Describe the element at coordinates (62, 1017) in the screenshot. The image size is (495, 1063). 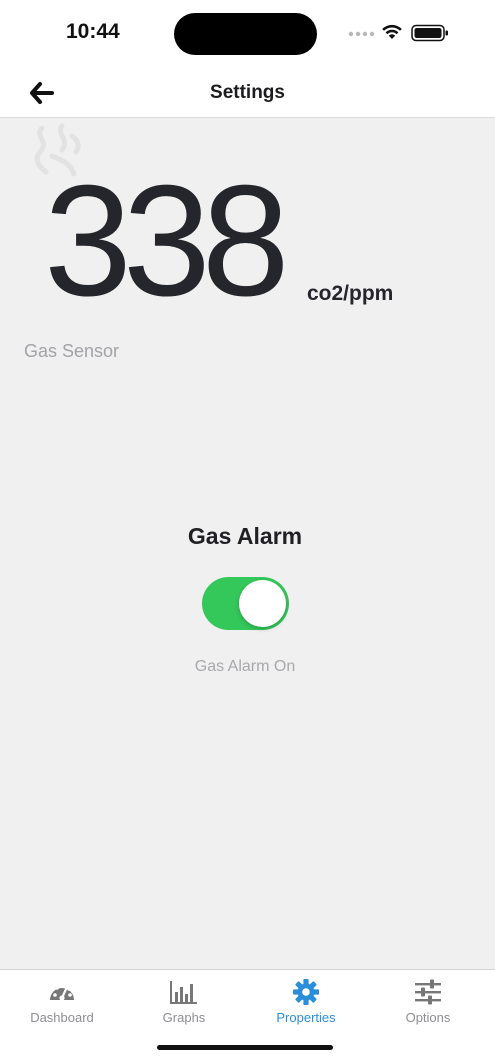
I see `tab-label: Dashboard` at that location.